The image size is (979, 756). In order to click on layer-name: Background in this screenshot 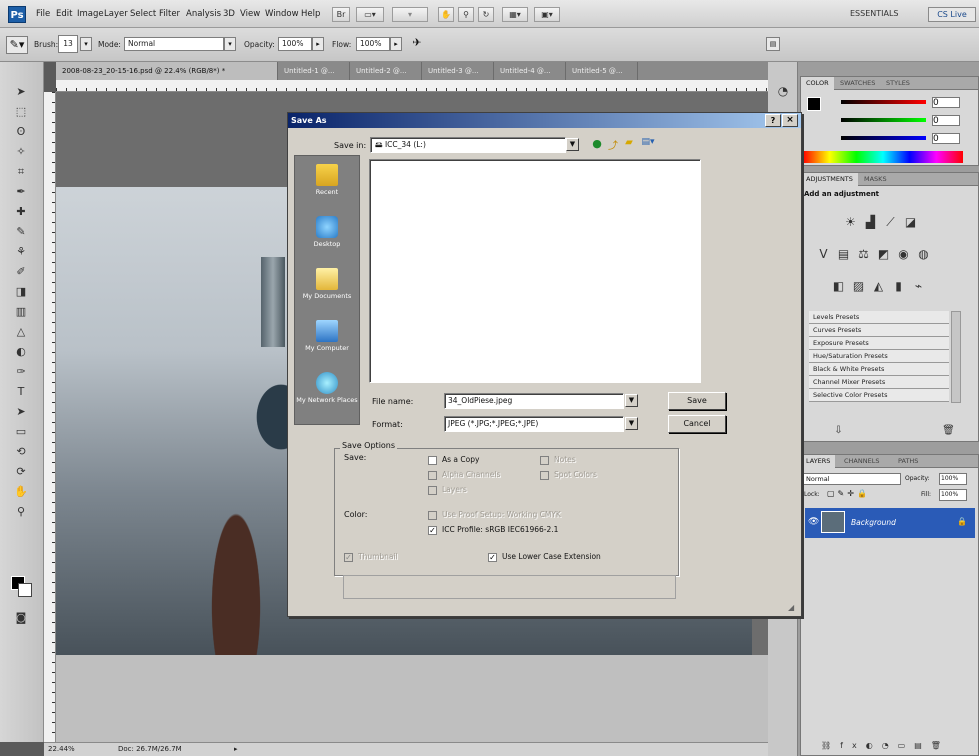, I will do `click(873, 522)`.